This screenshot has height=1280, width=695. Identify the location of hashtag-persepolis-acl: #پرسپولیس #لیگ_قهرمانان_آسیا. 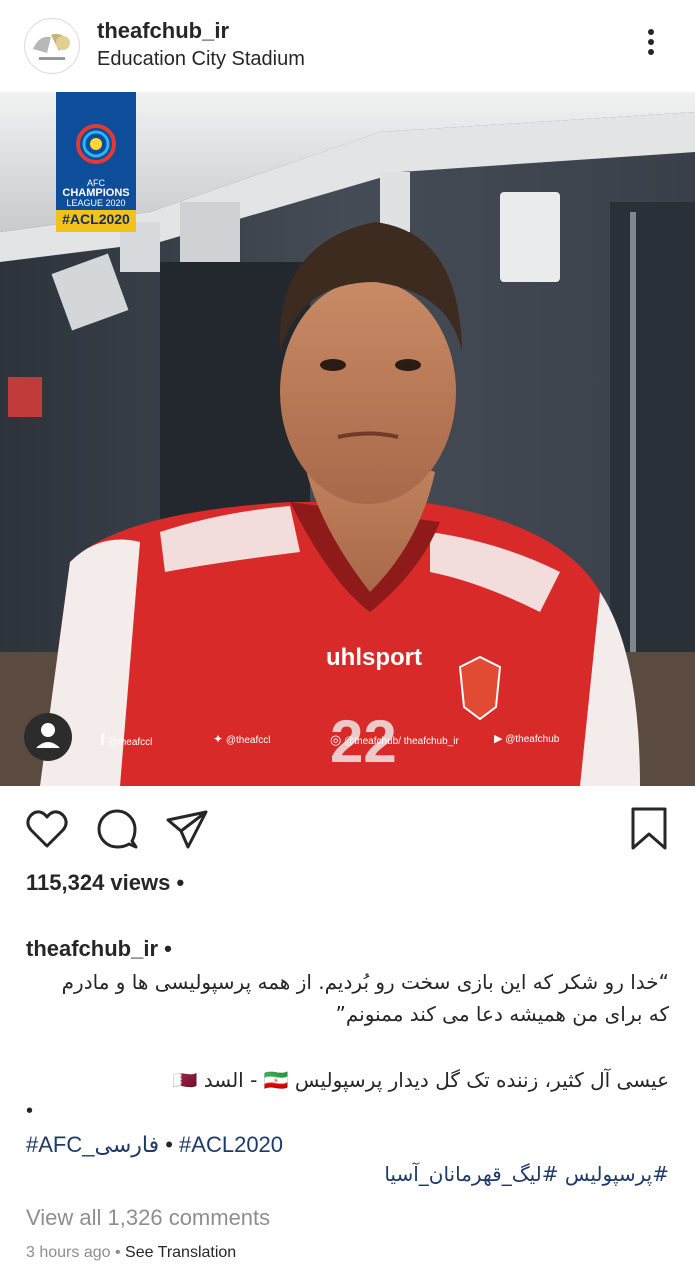
(526, 1174).